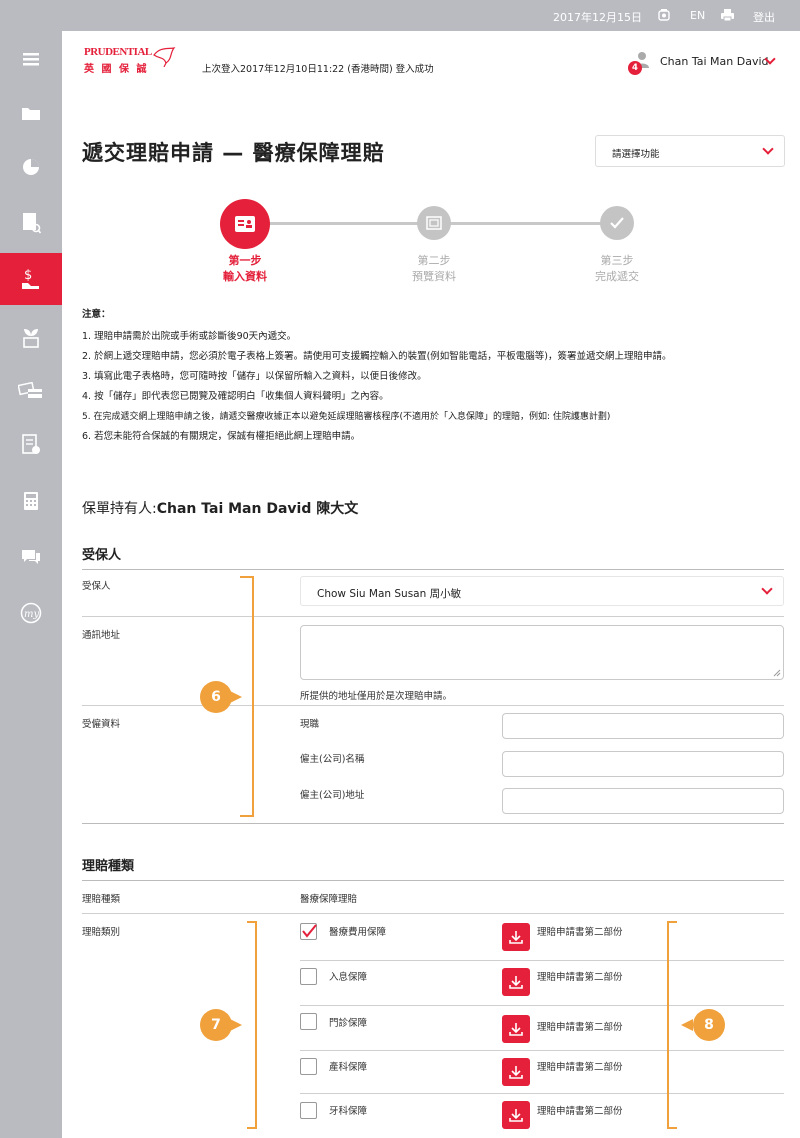 Image resolution: width=800 pixels, height=1138 pixels. Describe the element at coordinates (389, 594) in the screenshot. I see `insured-select-value: Chow Siu Man Susan 周小敏` at that location.